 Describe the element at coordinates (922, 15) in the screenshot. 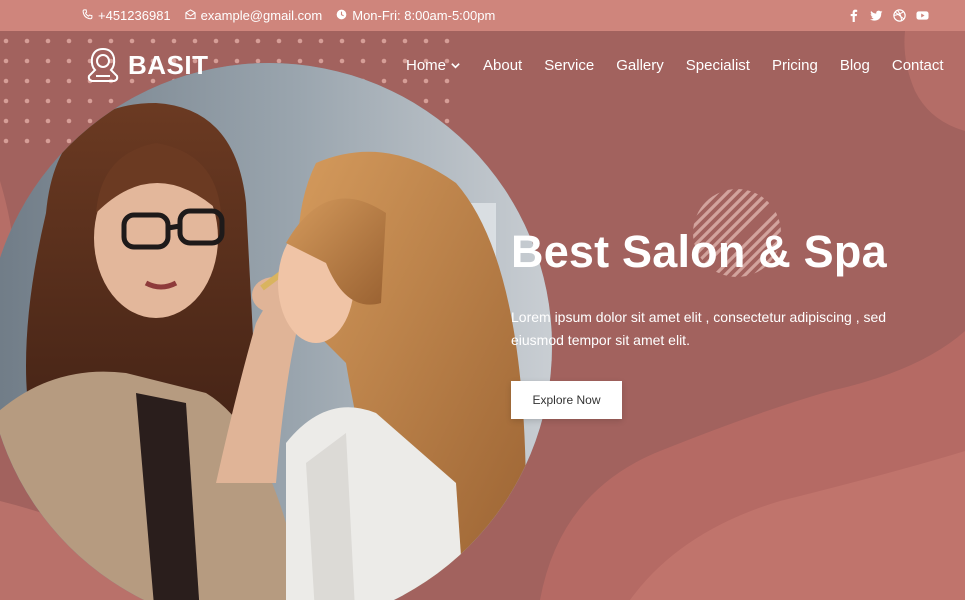

I see `youtube-icon` at that location.